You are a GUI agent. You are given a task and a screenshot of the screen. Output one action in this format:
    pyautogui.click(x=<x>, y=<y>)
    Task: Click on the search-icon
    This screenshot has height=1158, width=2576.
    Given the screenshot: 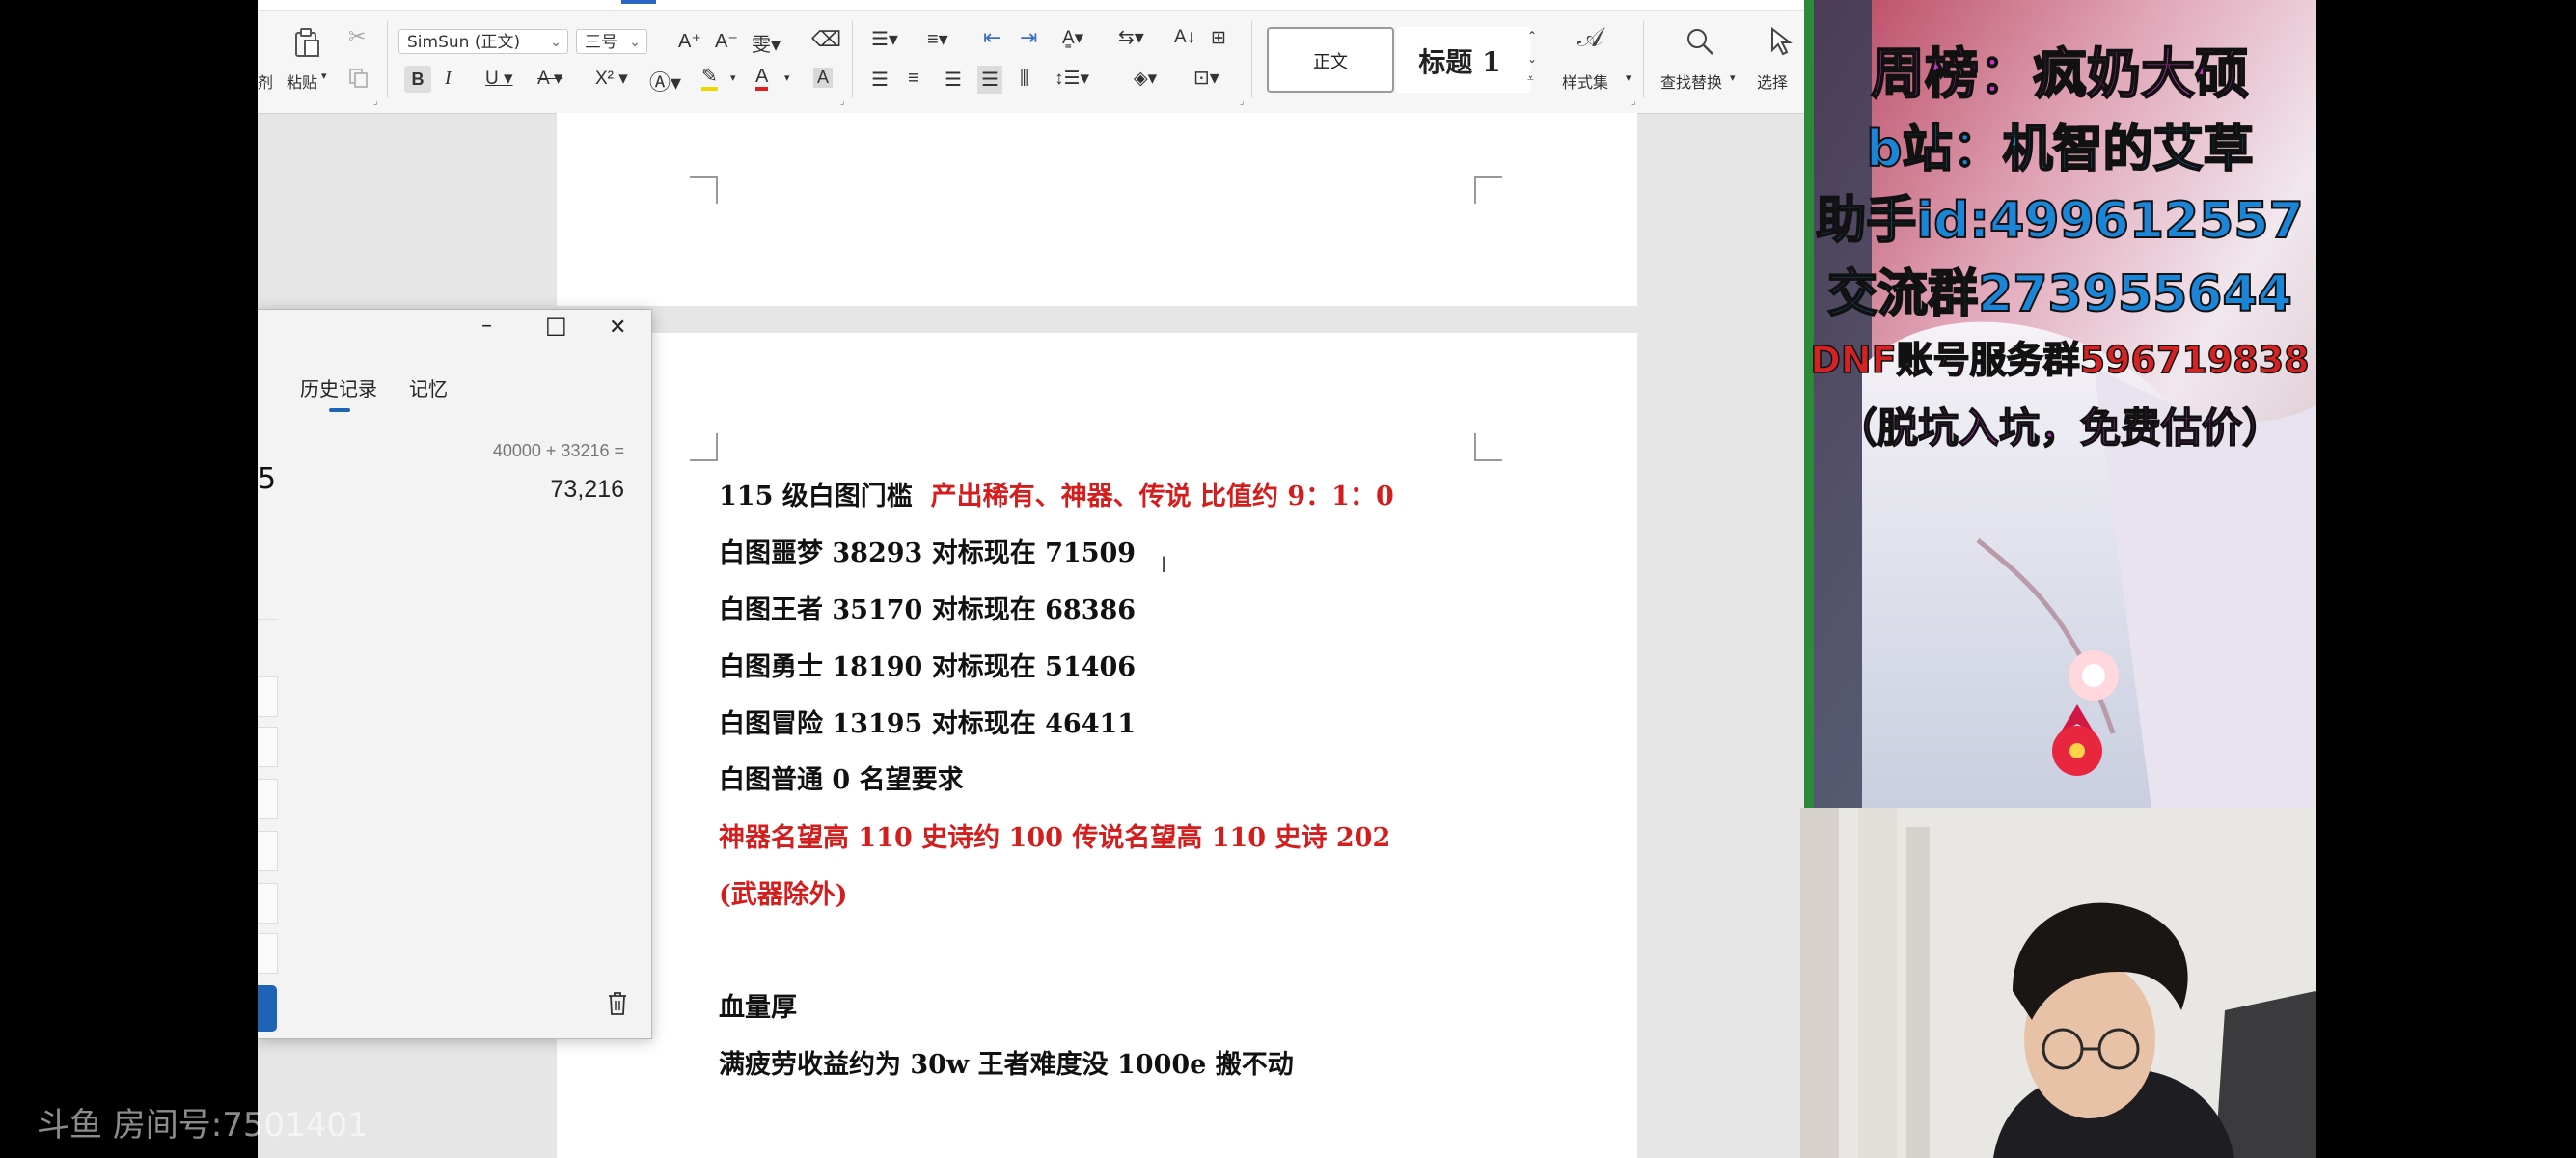 What is the action you would take?
    pyautogui.click(x=1700, y=44)
    